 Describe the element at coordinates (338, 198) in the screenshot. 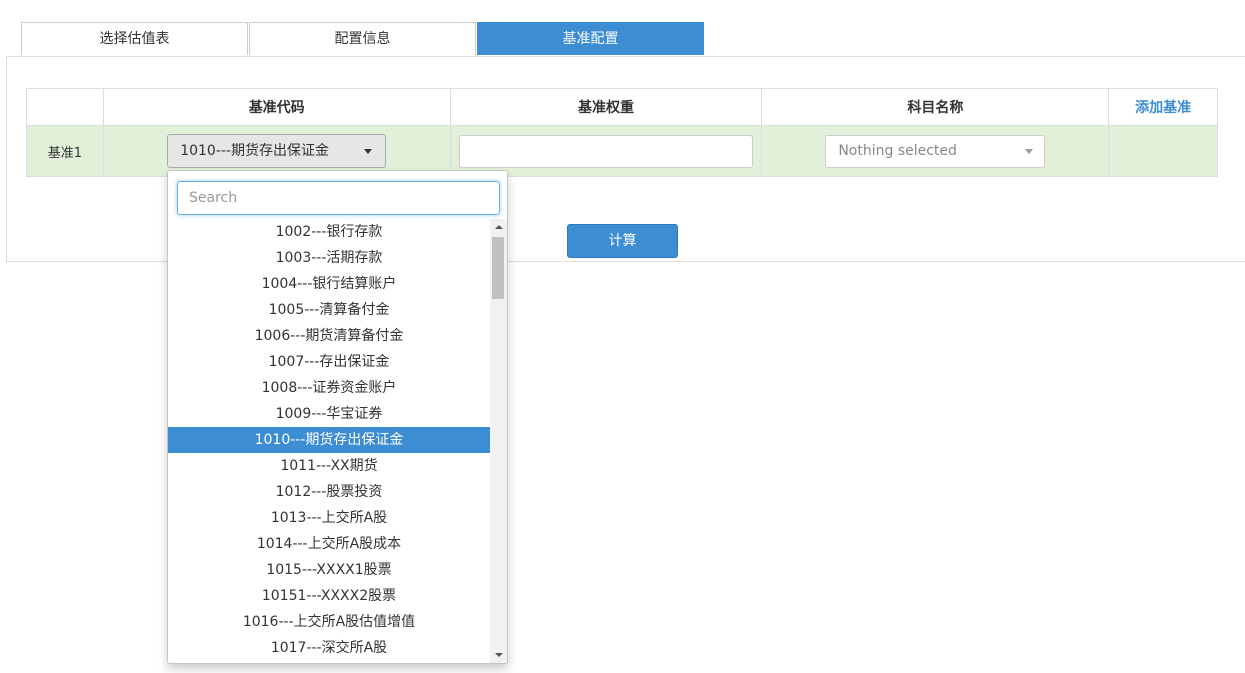

I see `dropdown-search-input` at that location.